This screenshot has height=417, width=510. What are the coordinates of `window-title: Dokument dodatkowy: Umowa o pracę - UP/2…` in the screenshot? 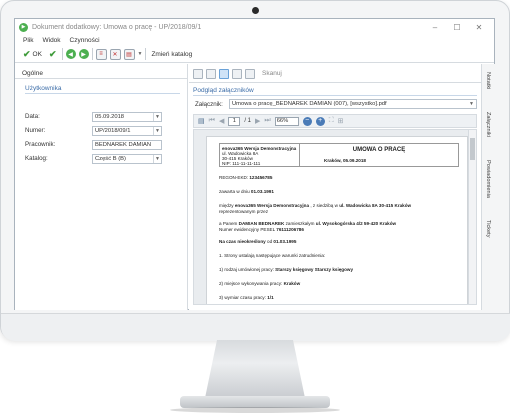 It's located at (117, 27).